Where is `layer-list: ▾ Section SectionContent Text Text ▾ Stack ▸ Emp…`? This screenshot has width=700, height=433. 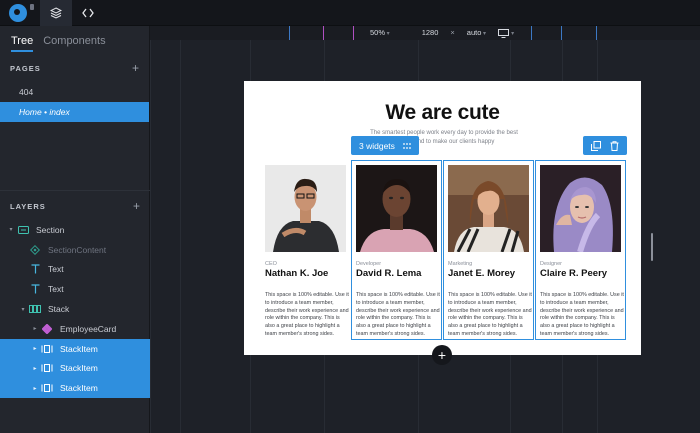 layer-list: ▾ Section SectionContent Text Text ▾ Stack ▸ Emp… is located at coordinates (75, 309).